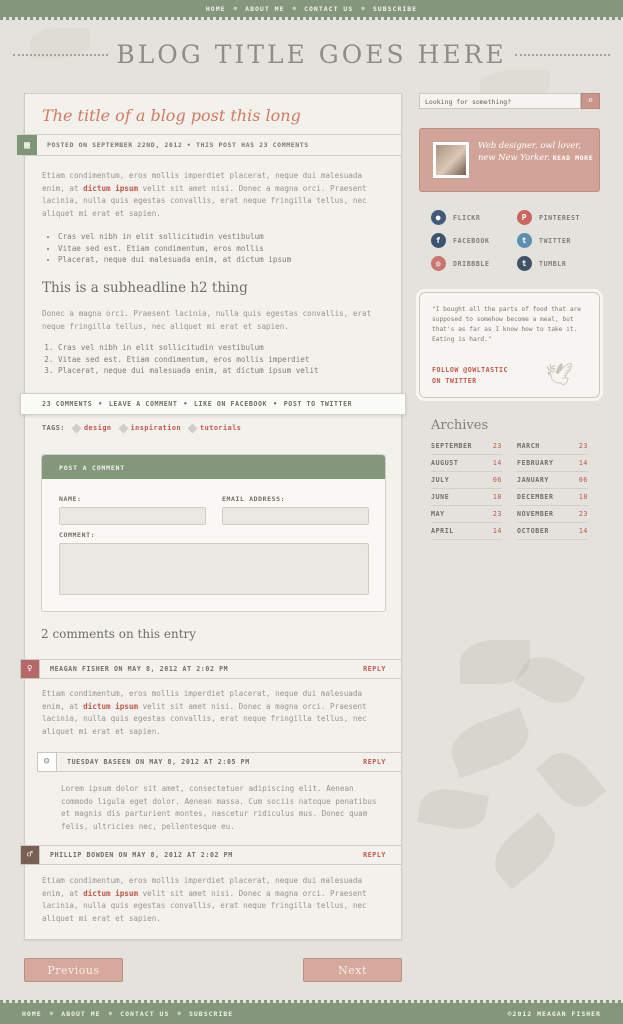 The width and height of the screenshot is (623, 1024). I want to click on comments-count-link: 23 COMMENTS, so click(67, 404).